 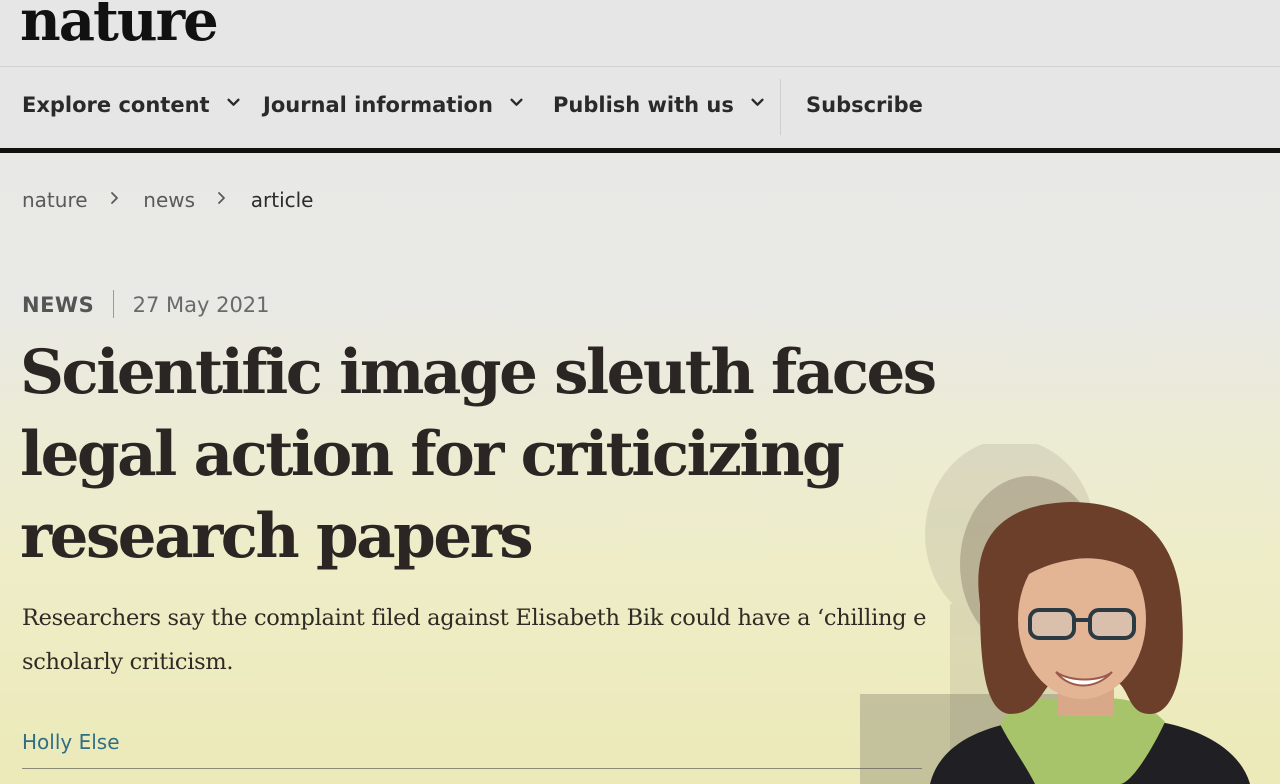 What do you see at coordinates (201, 305) in the screenshot?
I see `publication-date: 27 May 2021` at bounding box center [201, 305].